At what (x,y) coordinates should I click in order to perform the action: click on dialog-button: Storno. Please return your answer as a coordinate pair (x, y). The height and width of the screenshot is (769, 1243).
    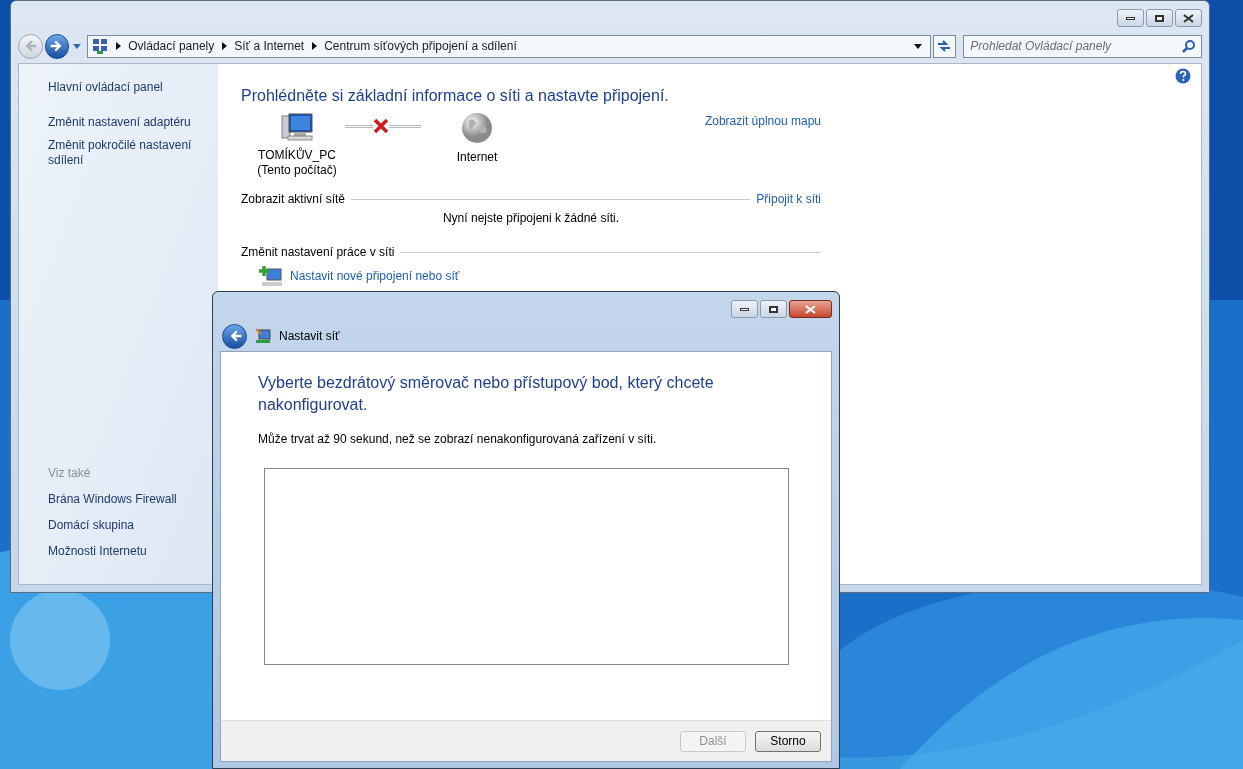
    Looking at the image, I should click on (788, 741).